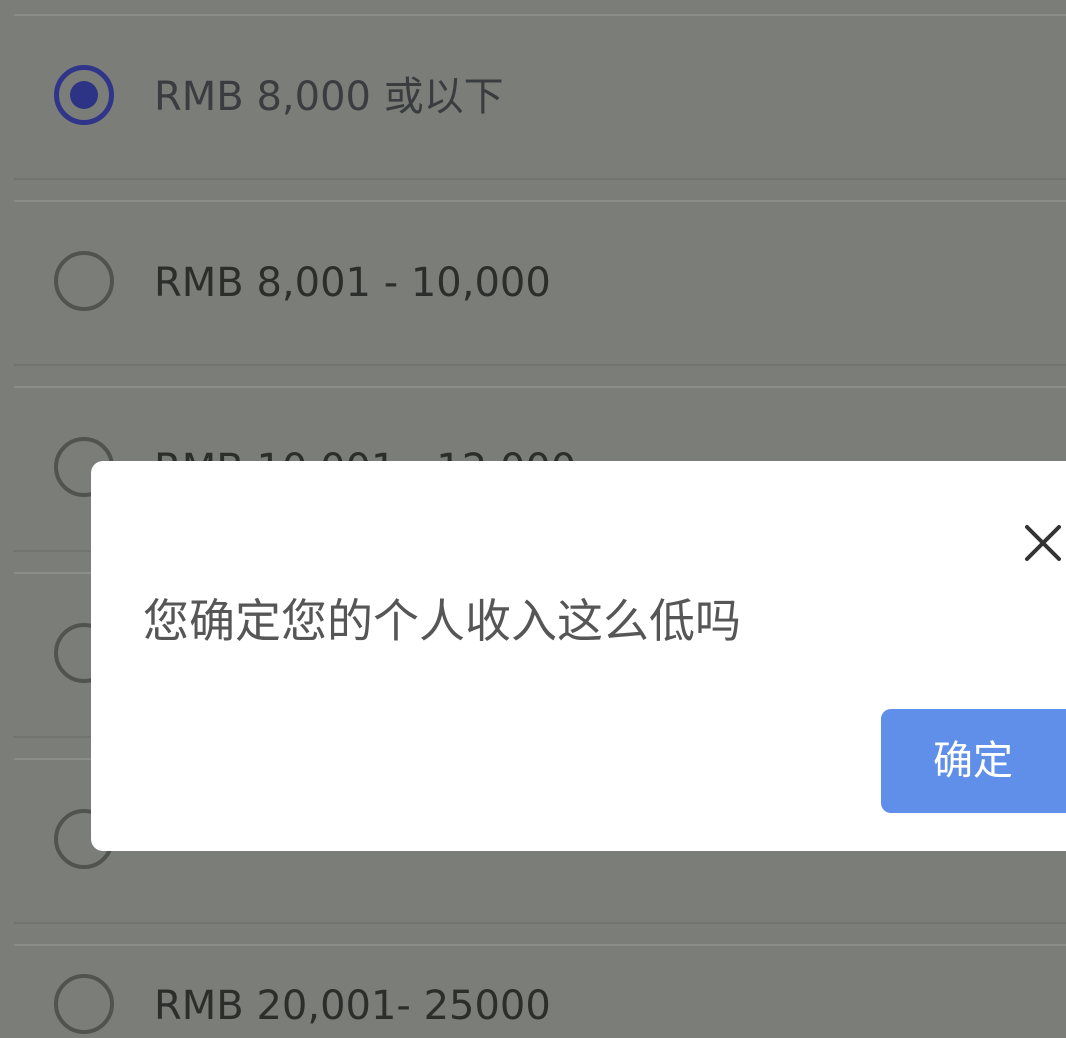  What do you see at coordinates (973, 761) in the screenshot?
I see `confirm-button: 确定` at bounding box center [973, 761].